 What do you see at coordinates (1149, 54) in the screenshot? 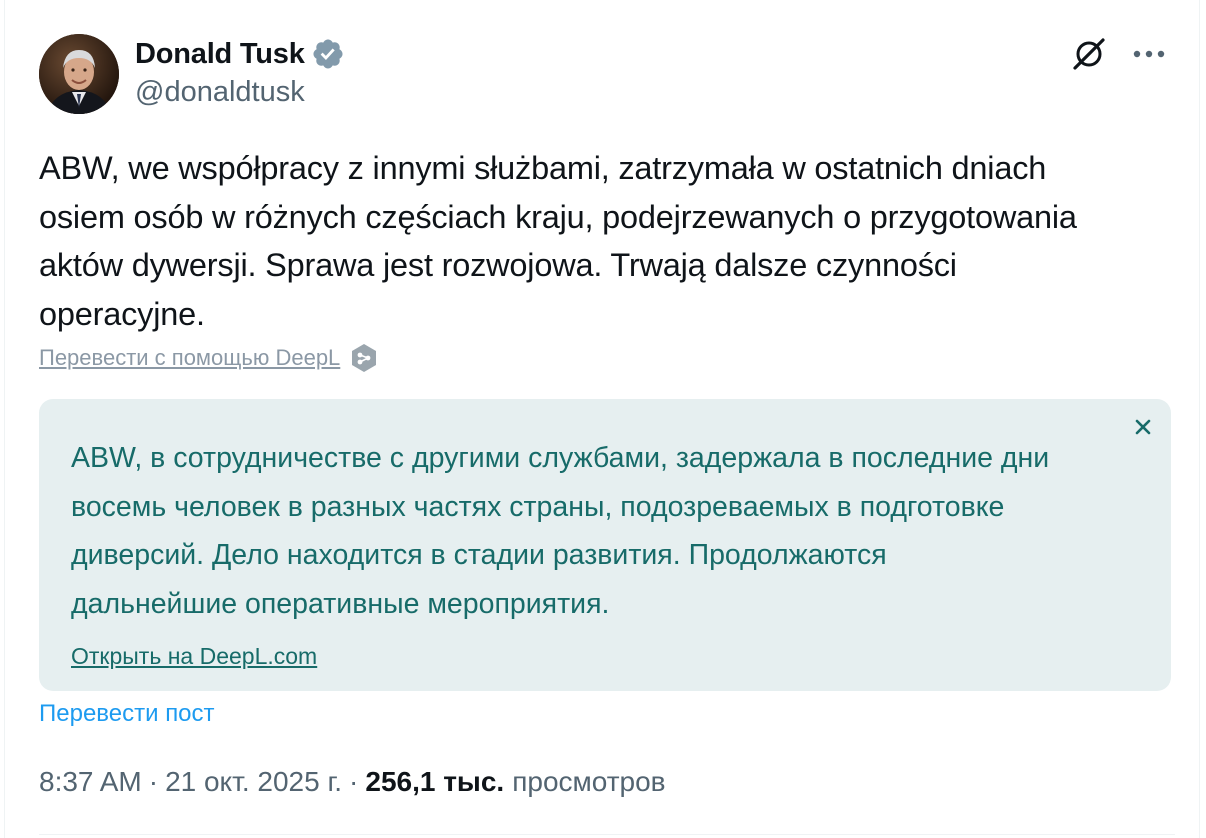
I see `more-options-icon` at bounding box center [1149, 54].